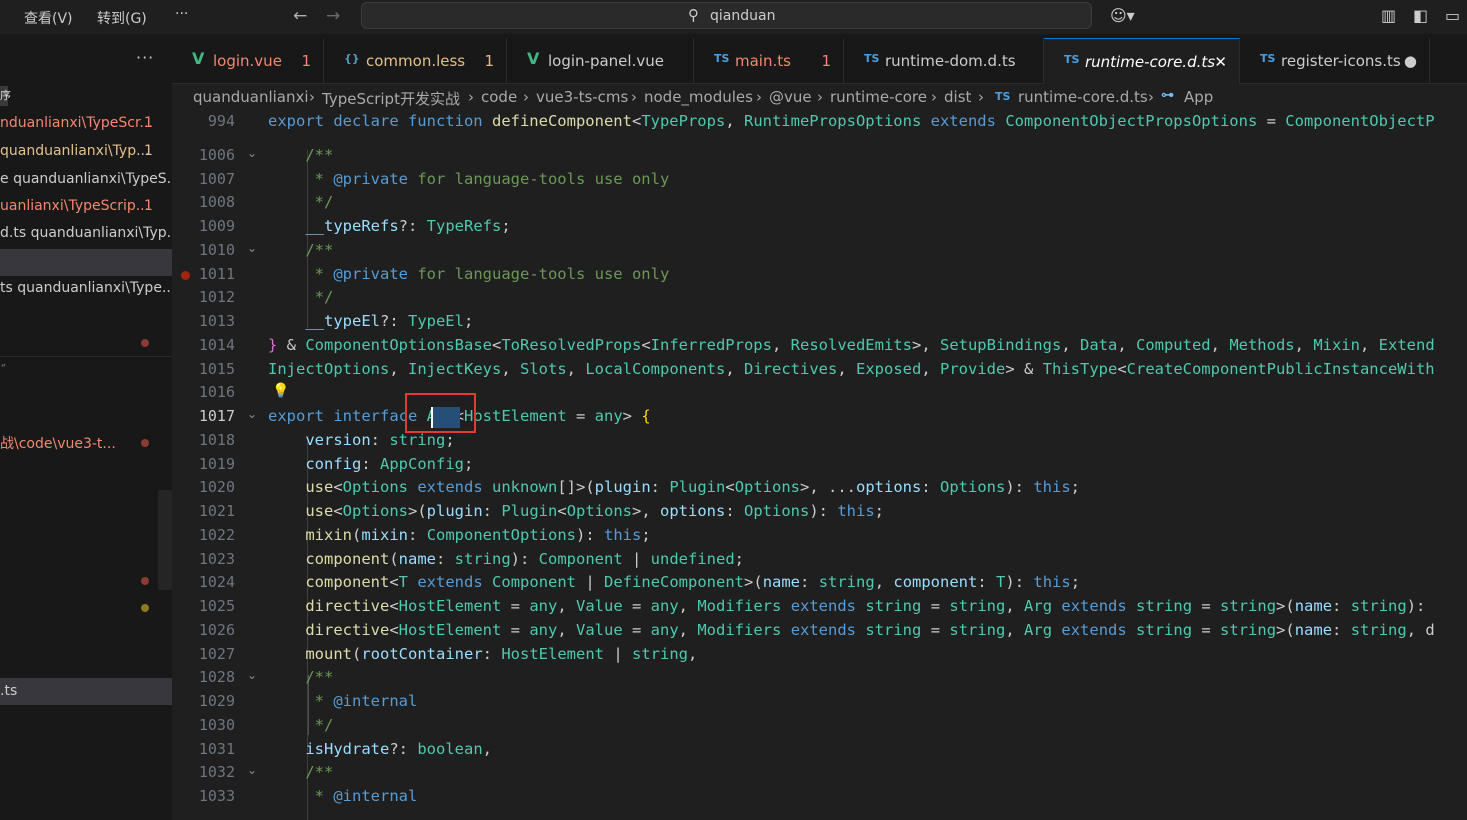 The image size is (1467, 820). Describe the element at coordinates (819, 298) in the screenshot. I see `code-line: 1012 */` at that location.